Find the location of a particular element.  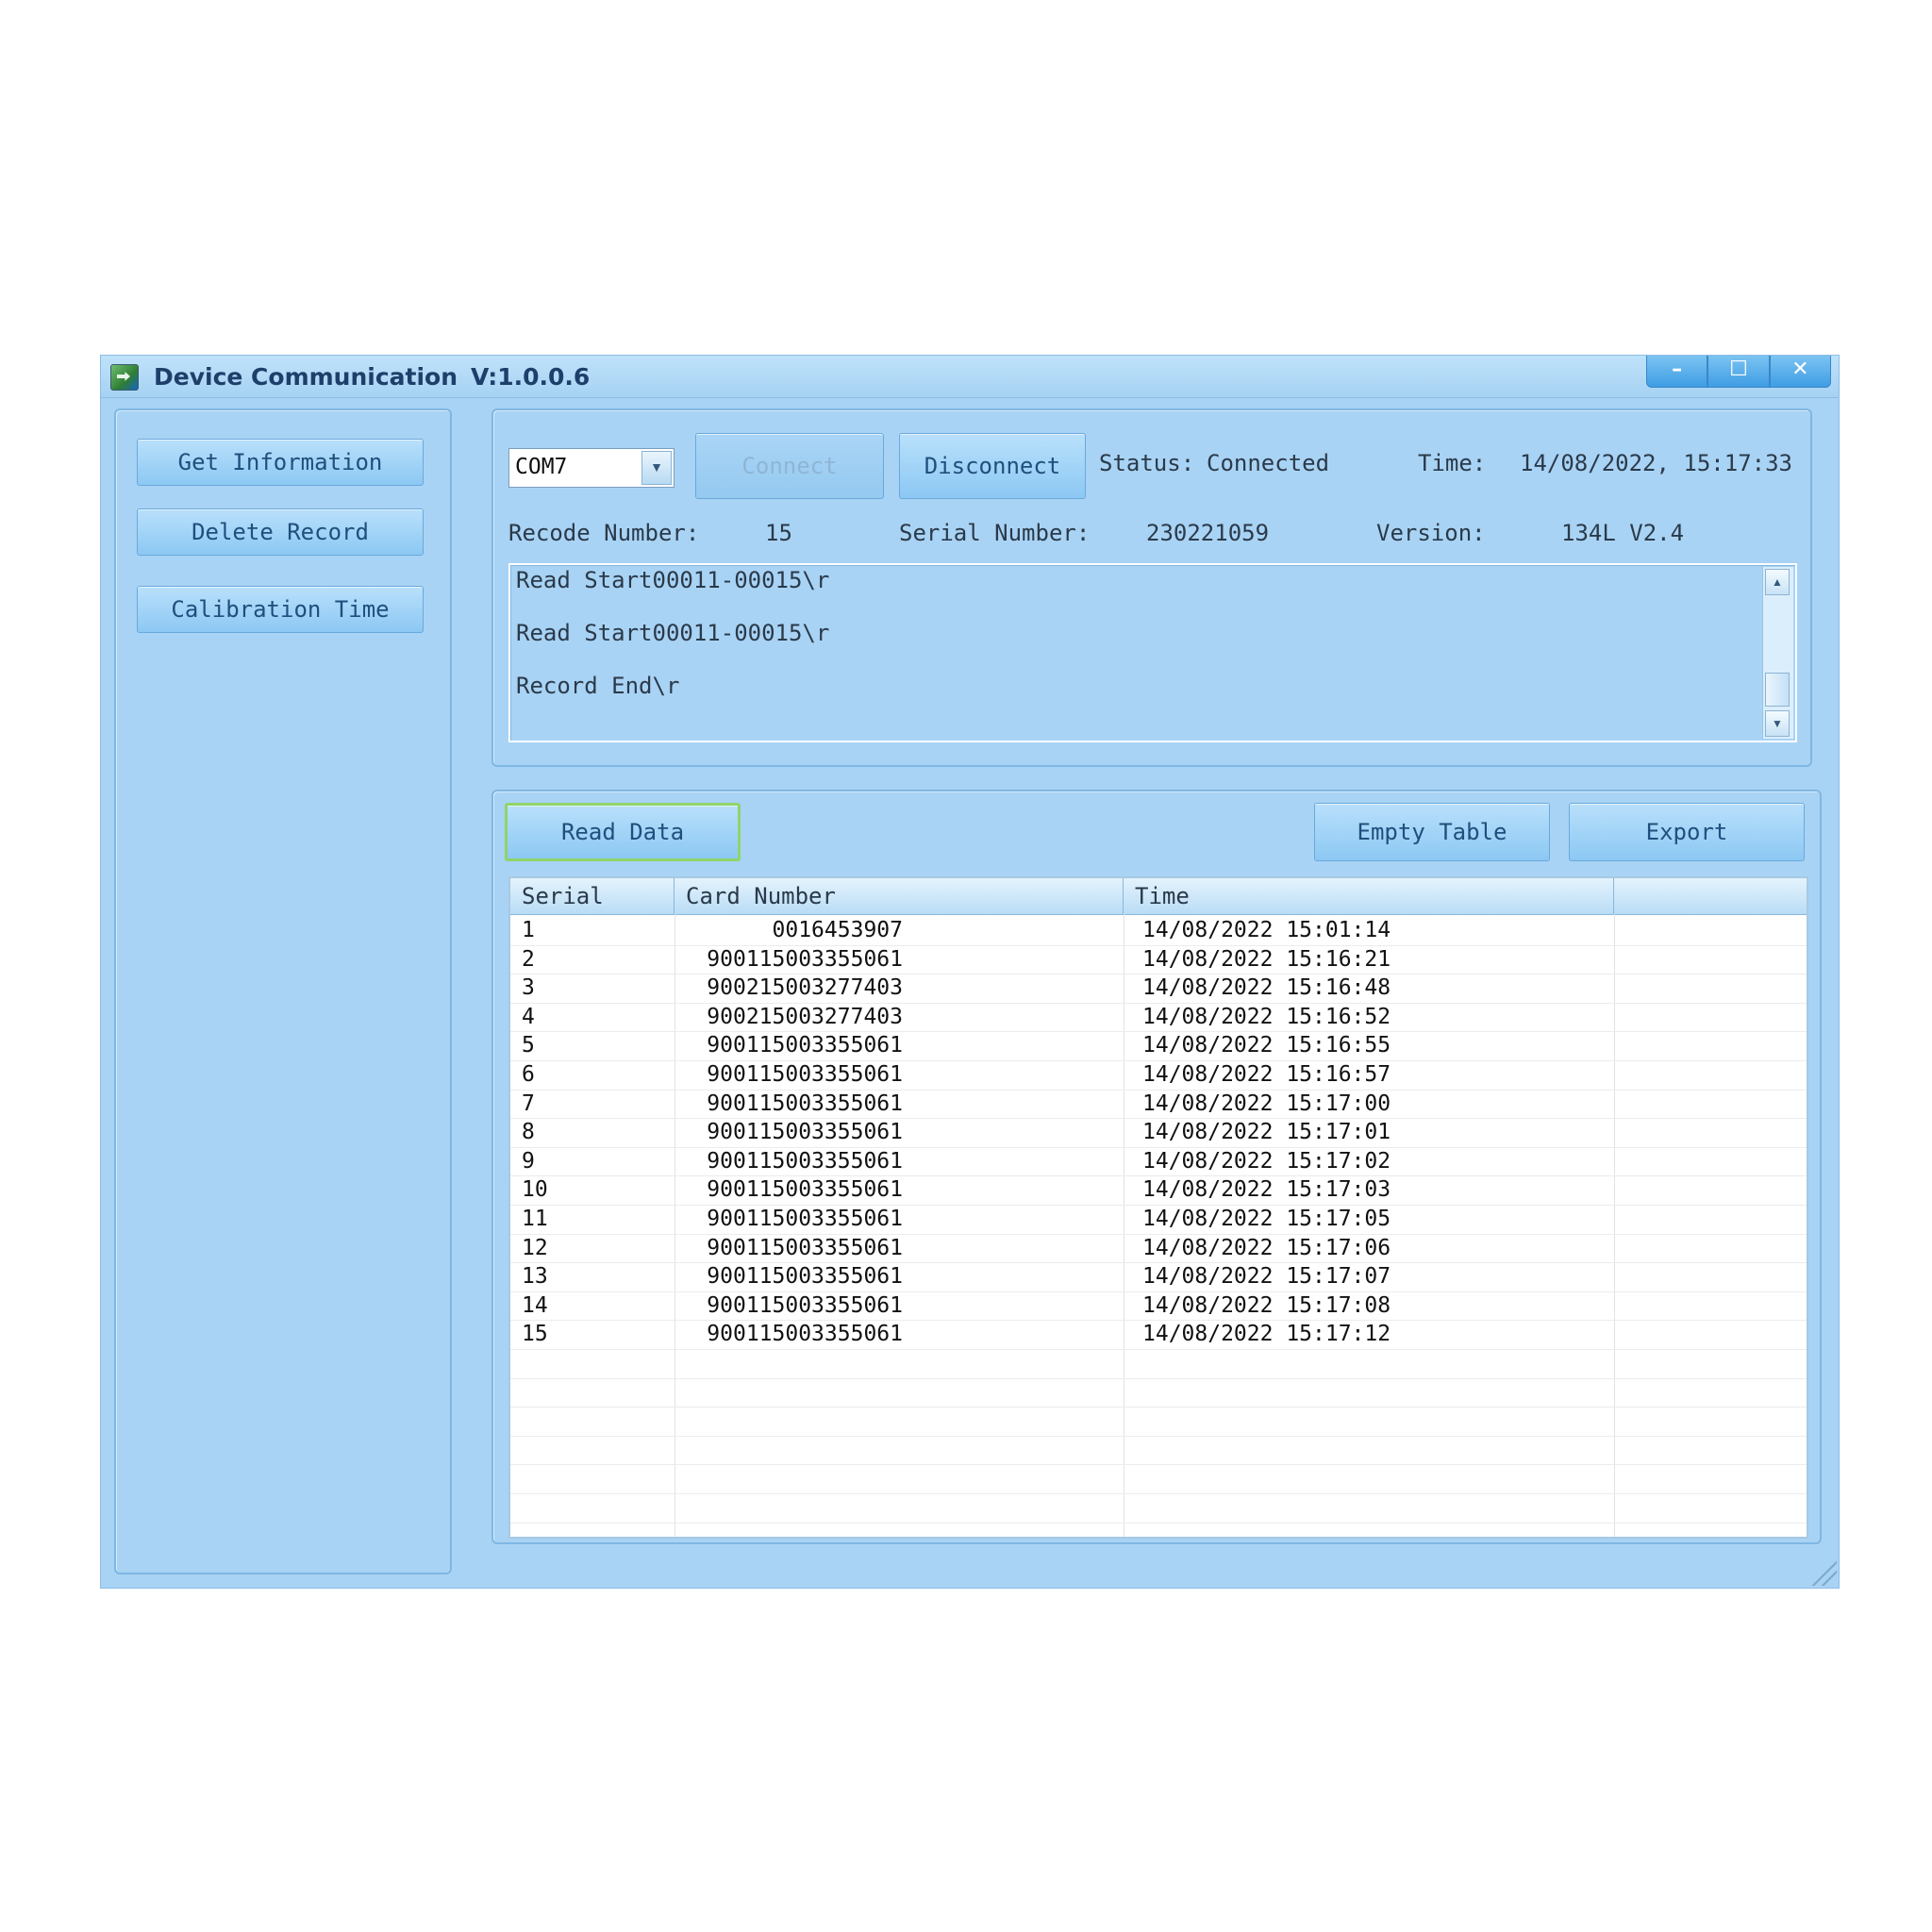

read-data-button: Read Data is located at coordinates (623, 832).